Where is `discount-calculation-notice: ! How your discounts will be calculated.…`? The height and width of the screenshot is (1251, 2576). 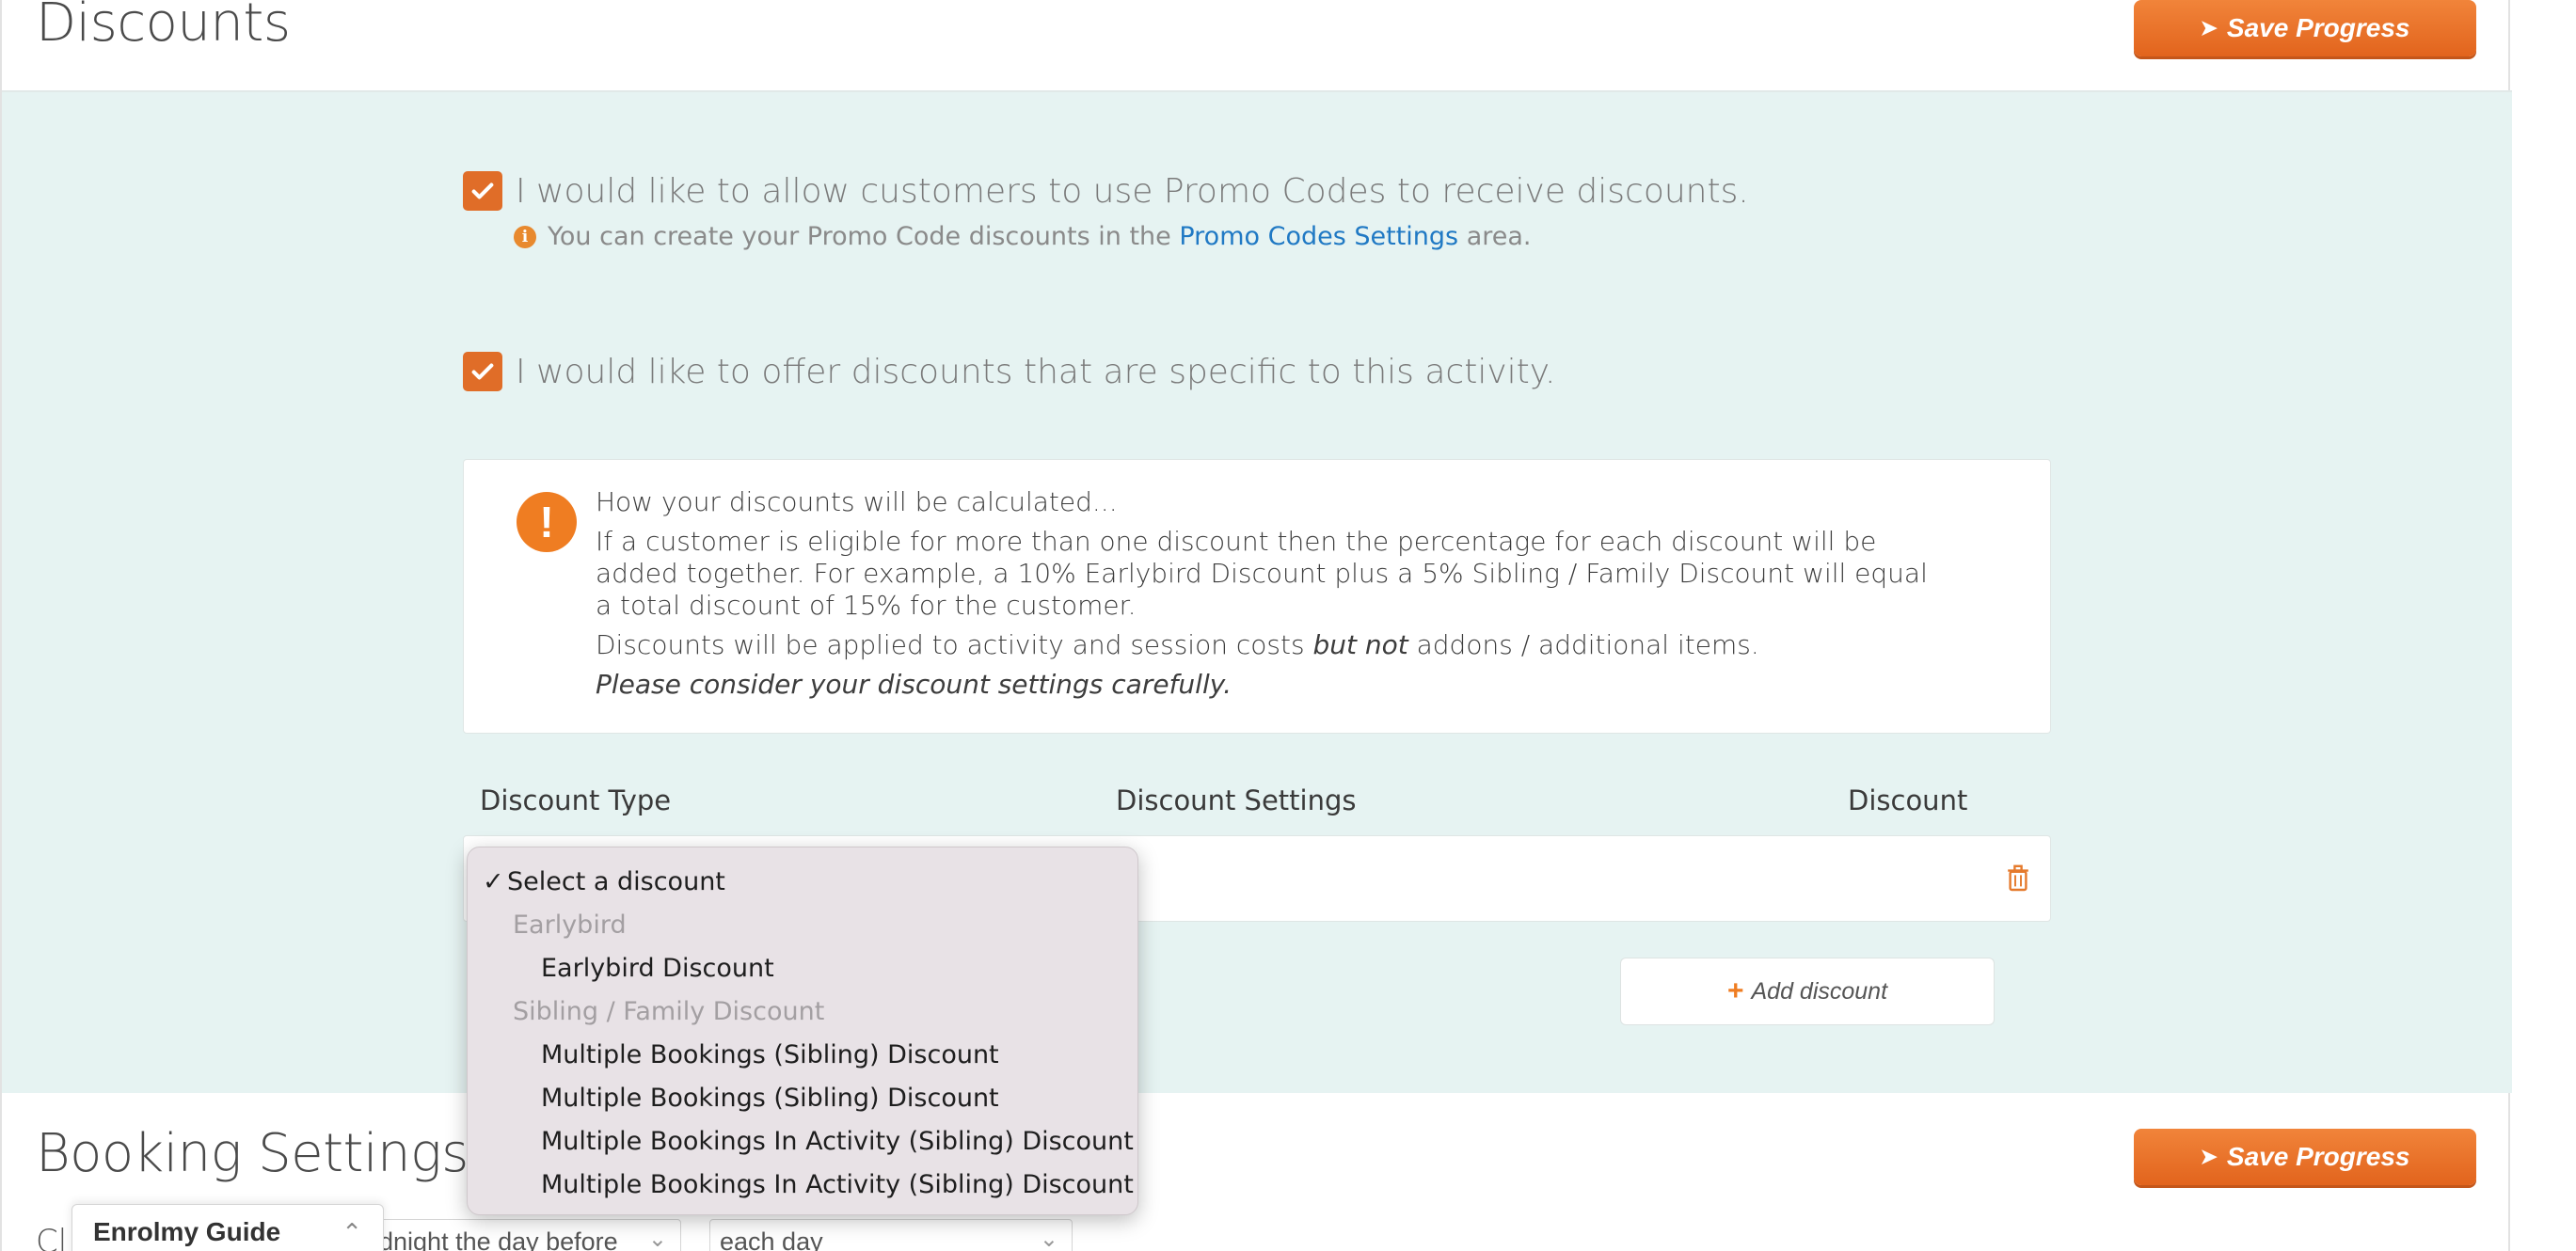 discount-calculation-notice: ! How your discounts will be calculated.… is located at coordinates (1257, 596).